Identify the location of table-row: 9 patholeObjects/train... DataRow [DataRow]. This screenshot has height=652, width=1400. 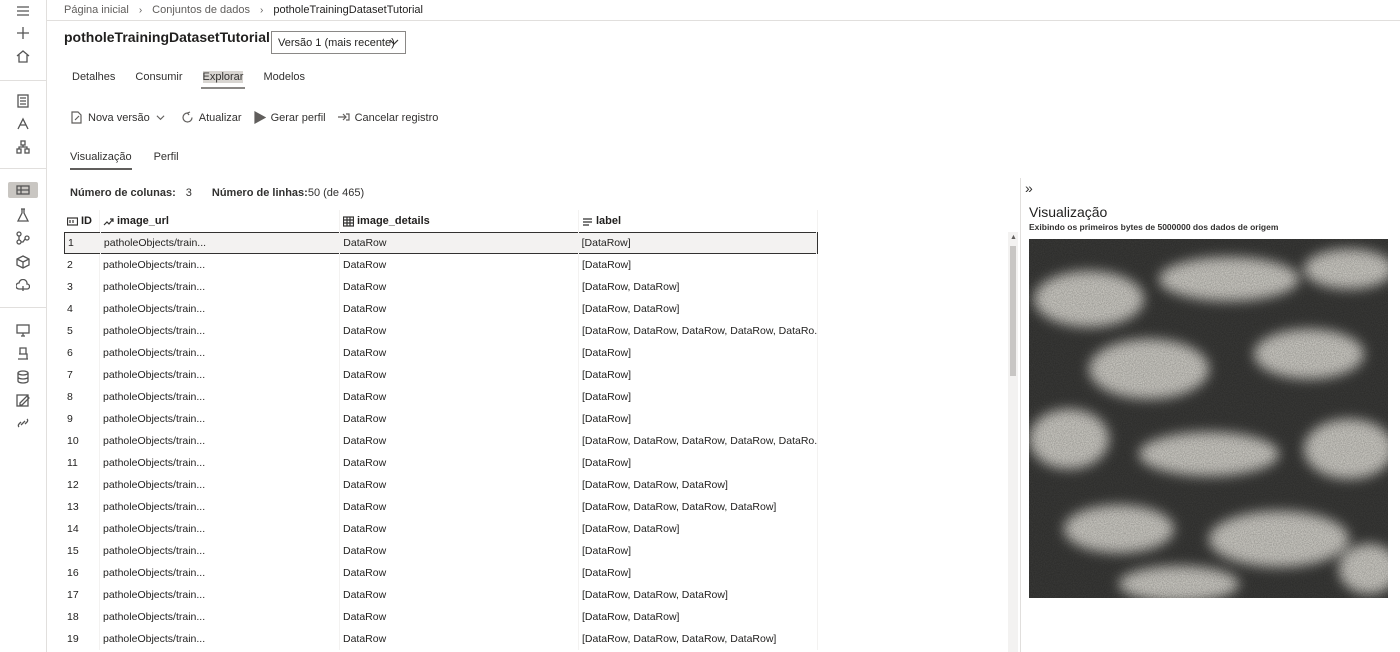
(441, 419).